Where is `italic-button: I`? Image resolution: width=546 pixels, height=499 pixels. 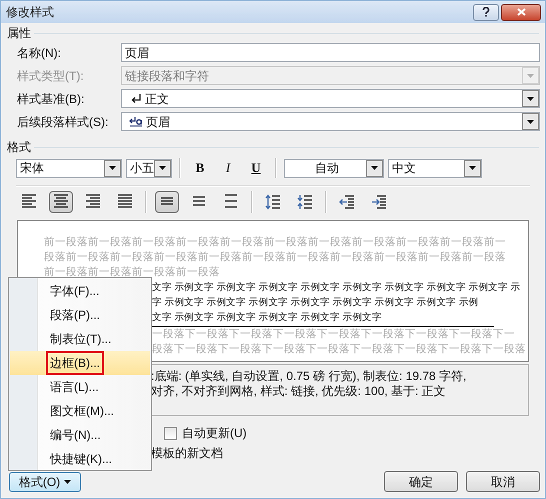
italic-button: I is located at coordinates (228, 168).